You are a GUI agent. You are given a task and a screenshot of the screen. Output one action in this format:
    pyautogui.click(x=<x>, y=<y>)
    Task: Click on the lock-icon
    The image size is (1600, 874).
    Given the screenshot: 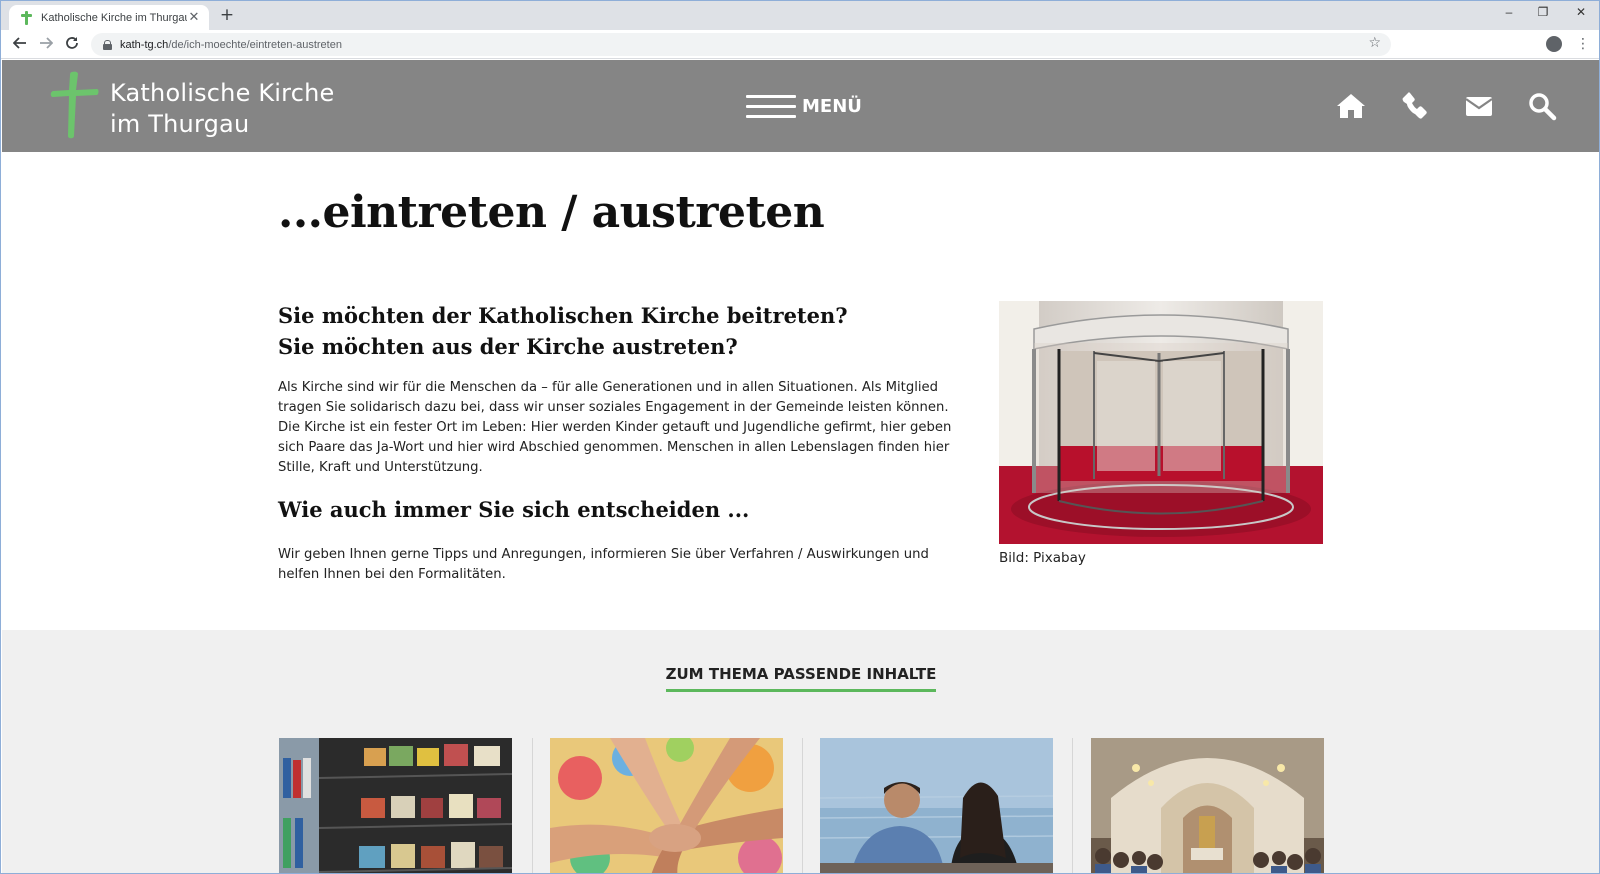 What is the action you would take?
    pyautogui.click(x=107, y=44)
    